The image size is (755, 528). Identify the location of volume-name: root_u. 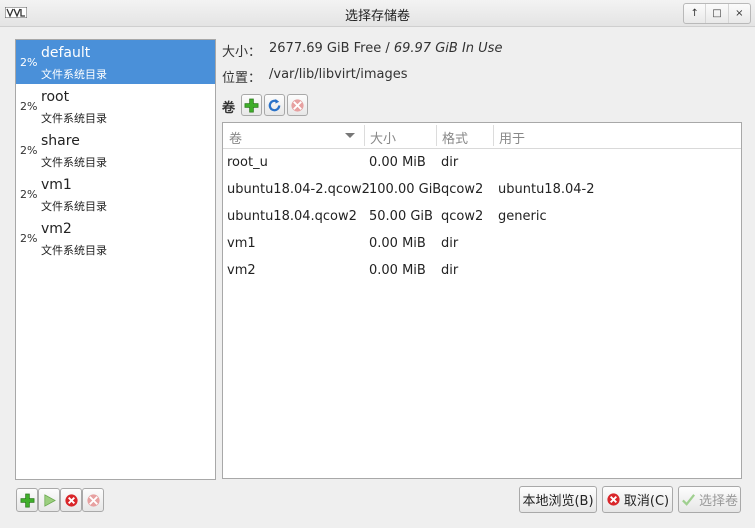
(247, 162).